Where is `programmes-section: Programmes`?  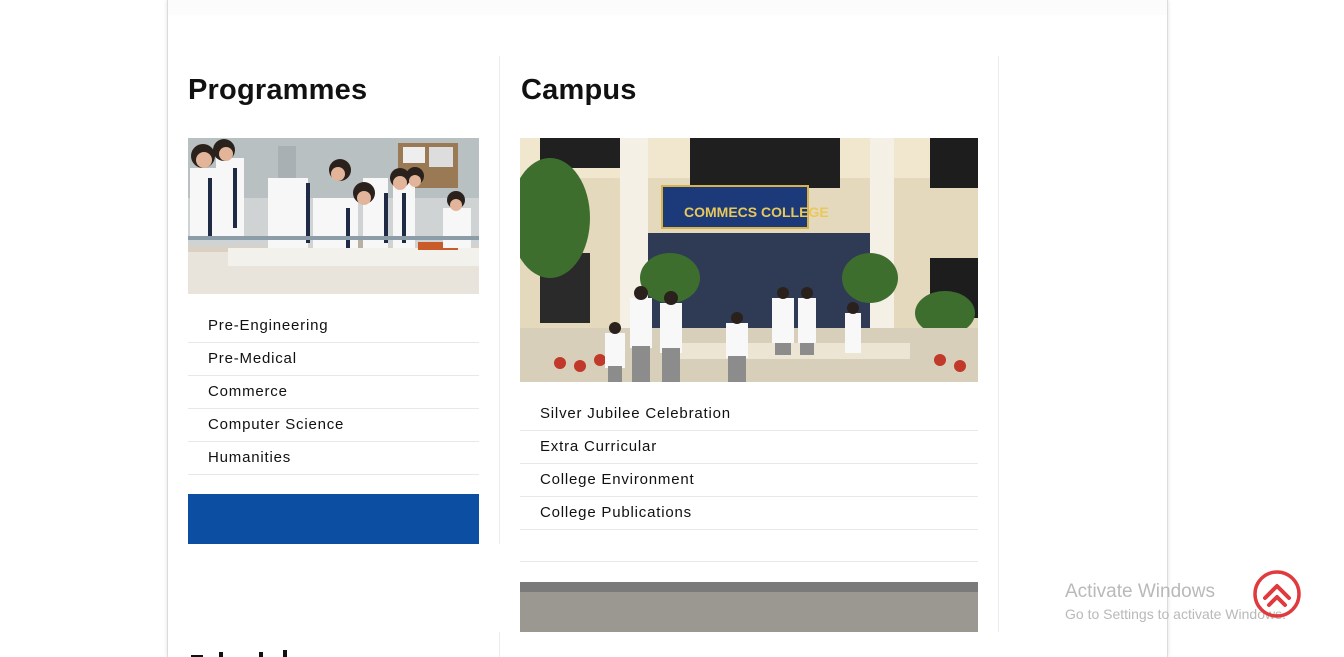
programmes-section: Programmes is located at coordinates (277, 90).